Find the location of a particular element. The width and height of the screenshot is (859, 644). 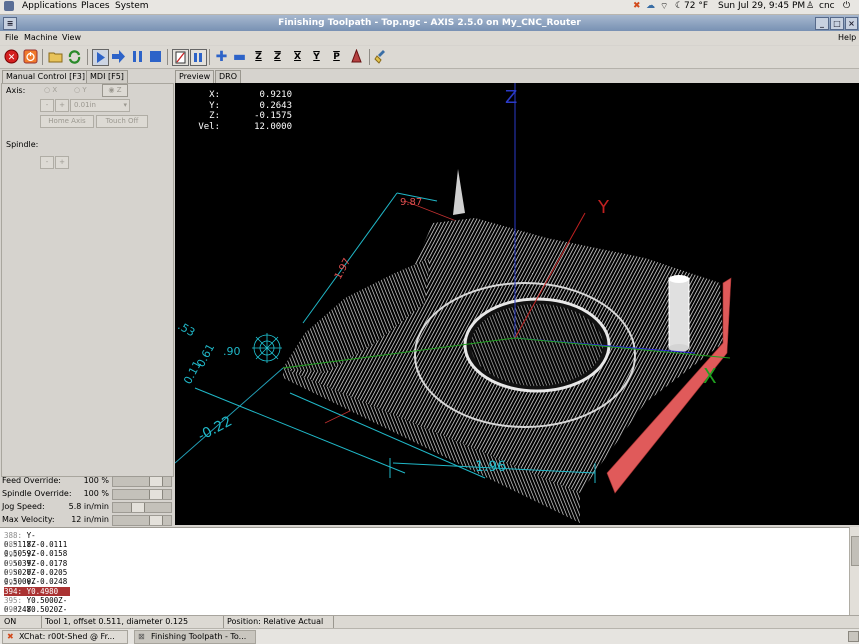

slider-label: Max Velocity: is located at coordinates (28, 519).